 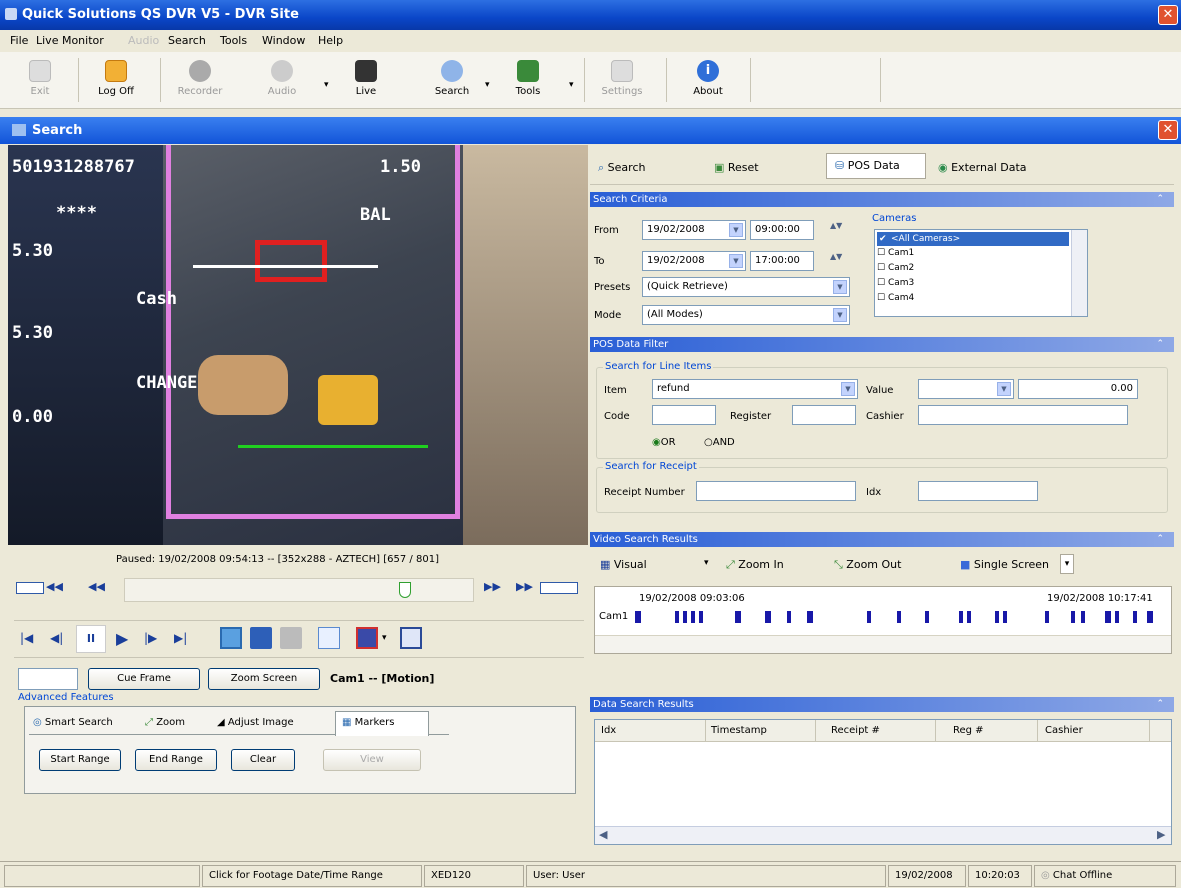 I want to click on video-results-header: Video Search Results ⌃, so click(x=882, y=539).